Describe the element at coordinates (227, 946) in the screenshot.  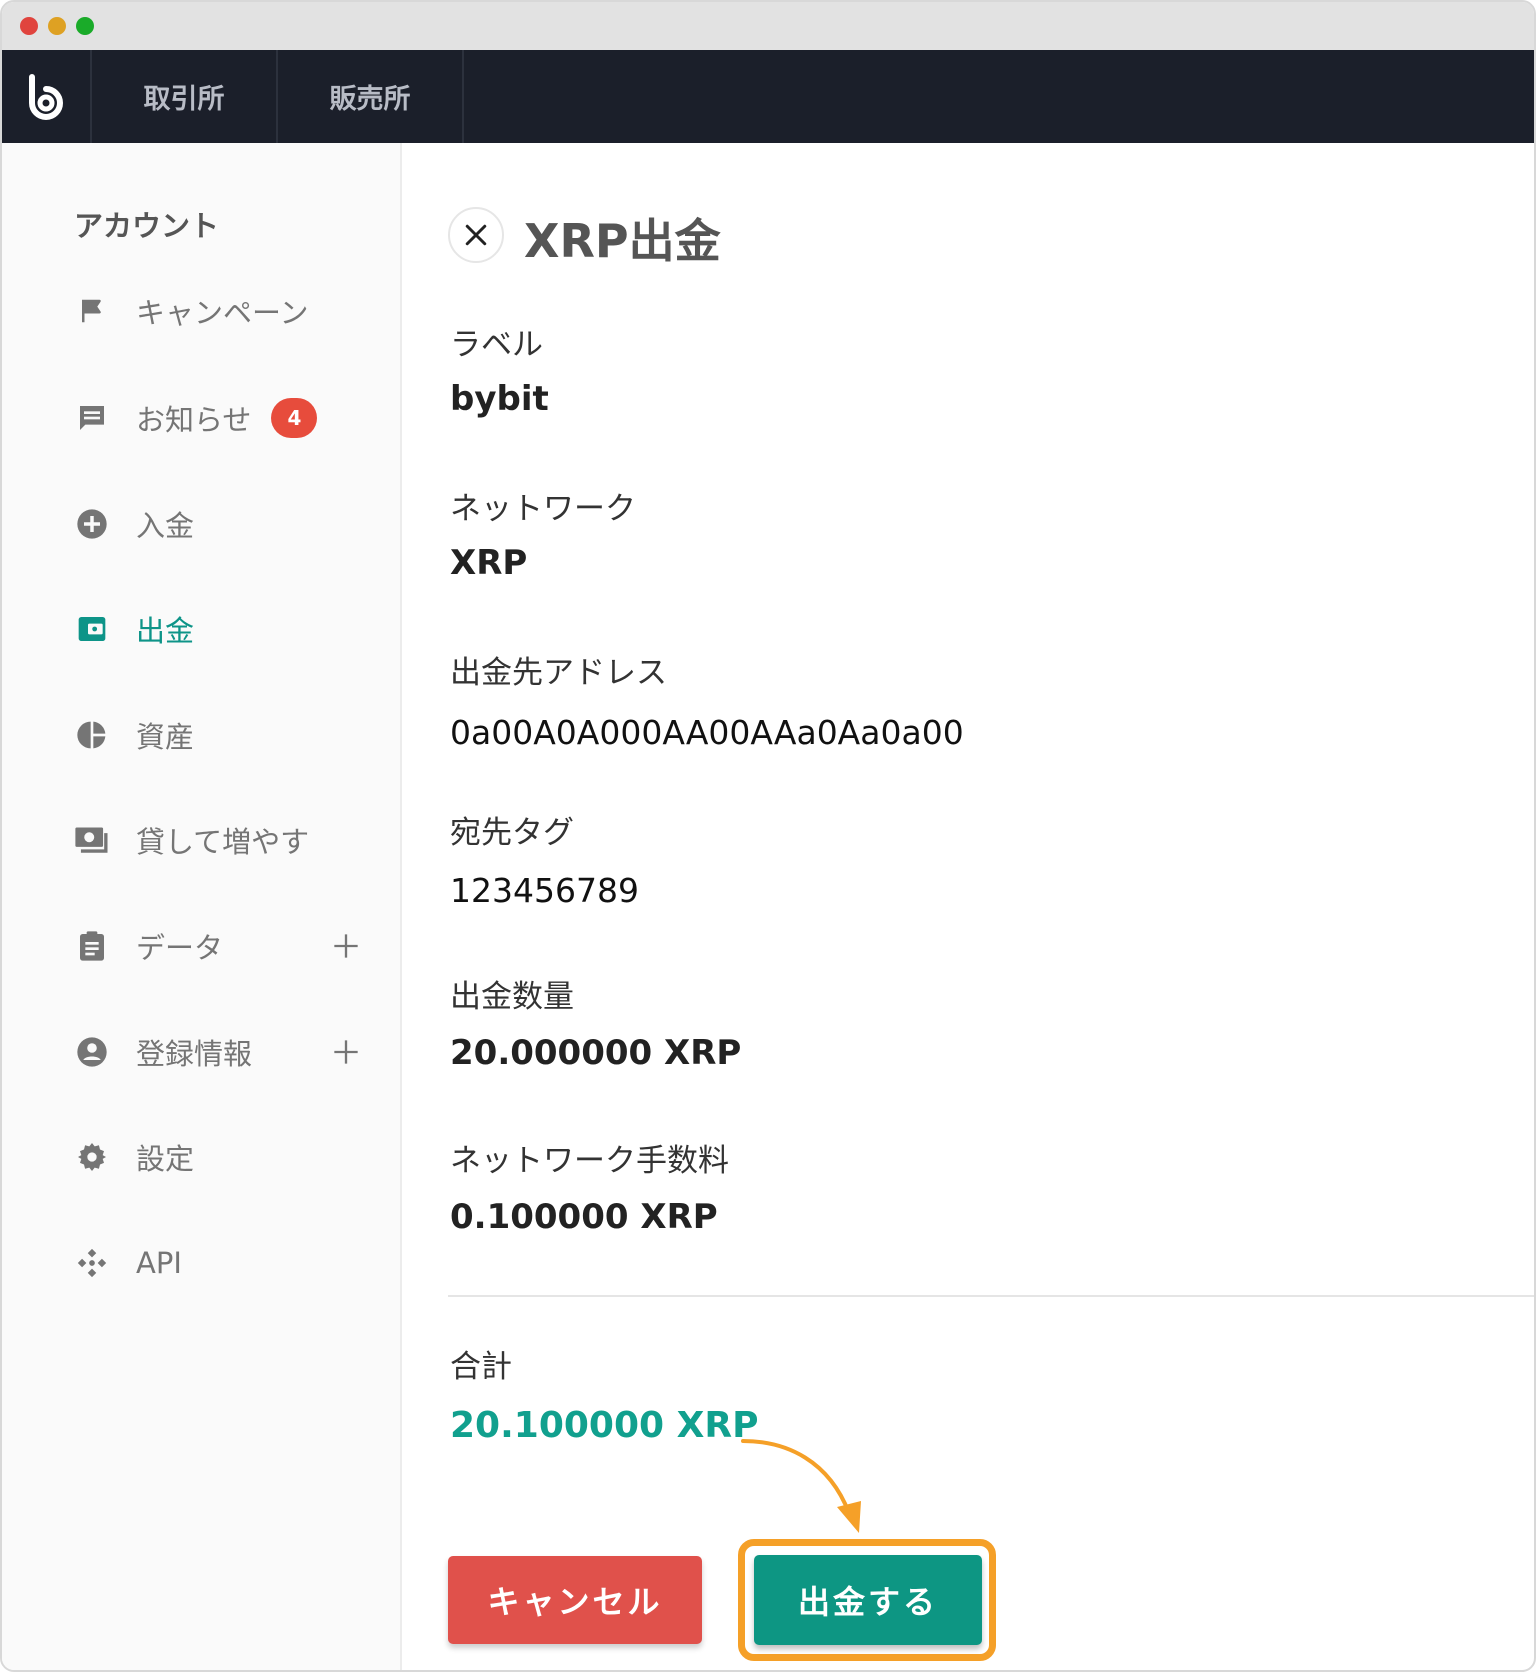
I see `sidebar-item-data: データ` at that location.